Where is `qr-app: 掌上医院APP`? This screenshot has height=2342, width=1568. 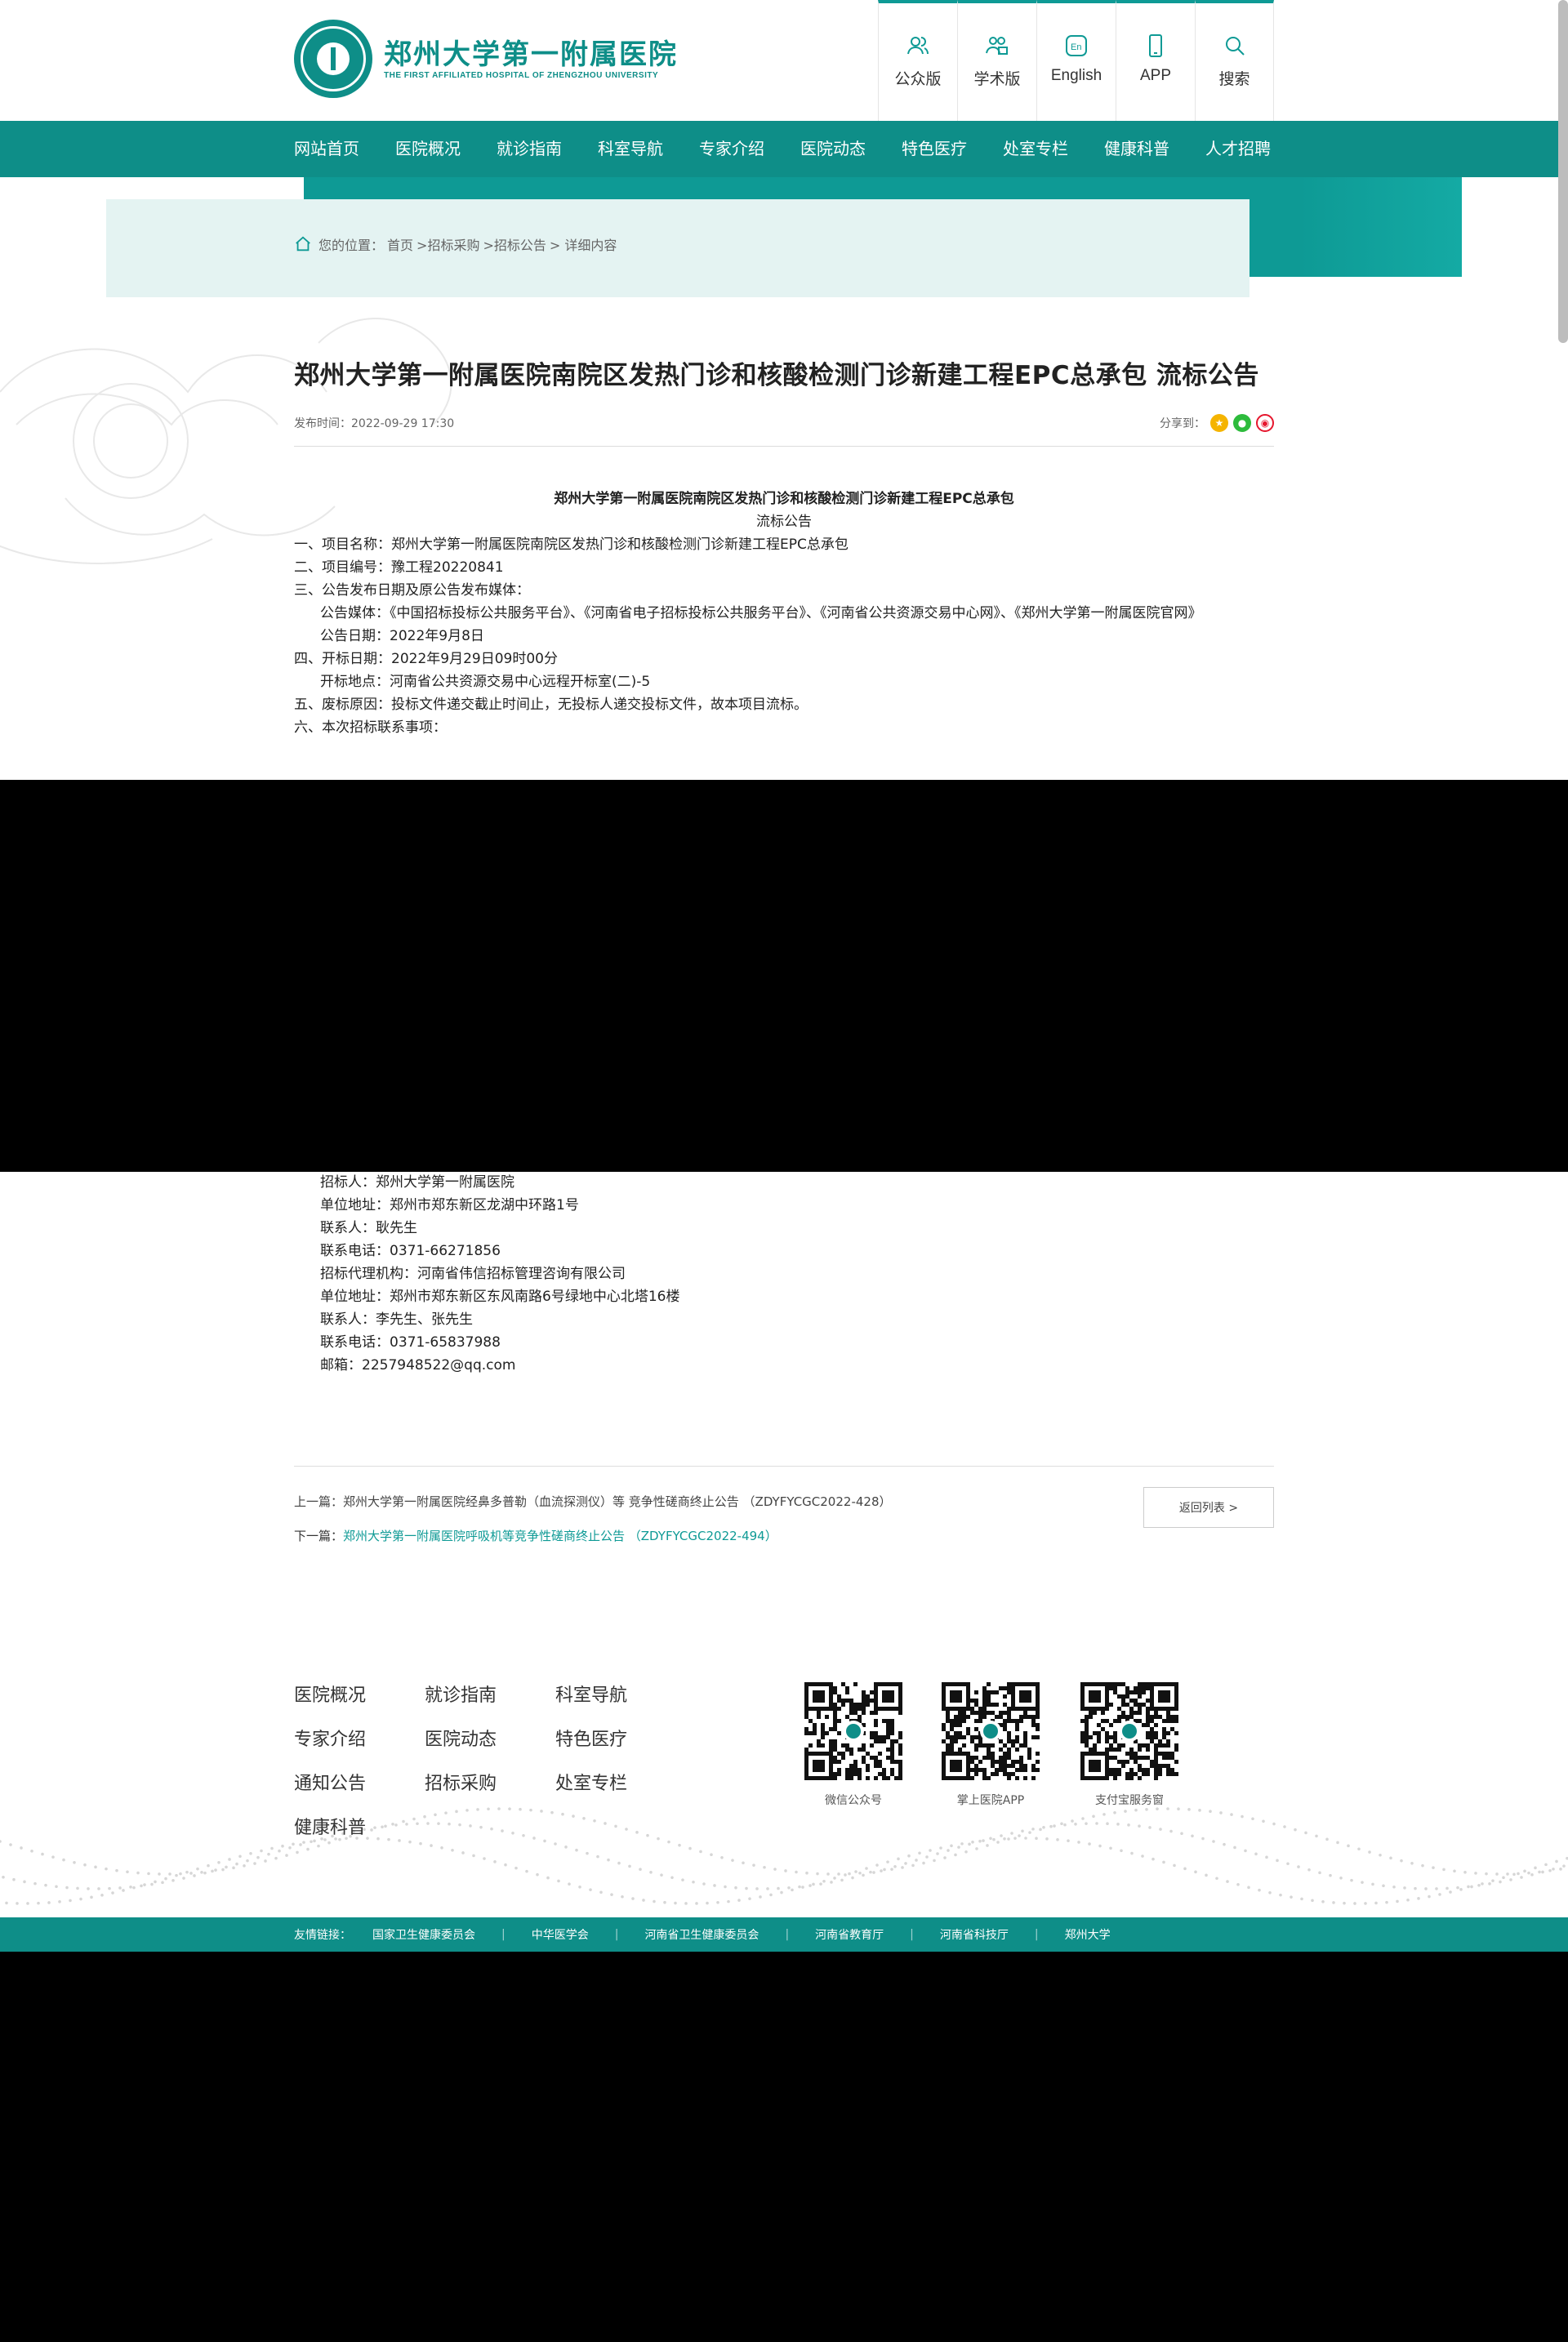
qr-app: 掌上医院APP is located at coordinates (991, 1745).